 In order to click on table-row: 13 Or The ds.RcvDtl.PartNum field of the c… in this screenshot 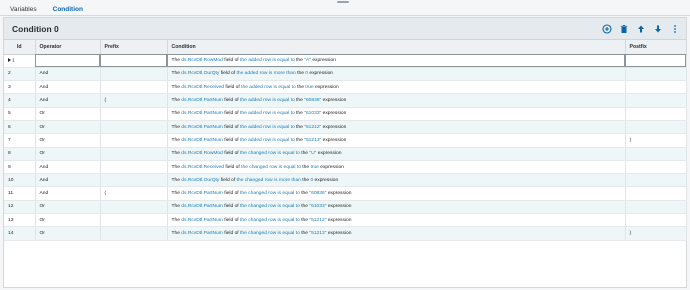, I will do `click(345, 220)`.